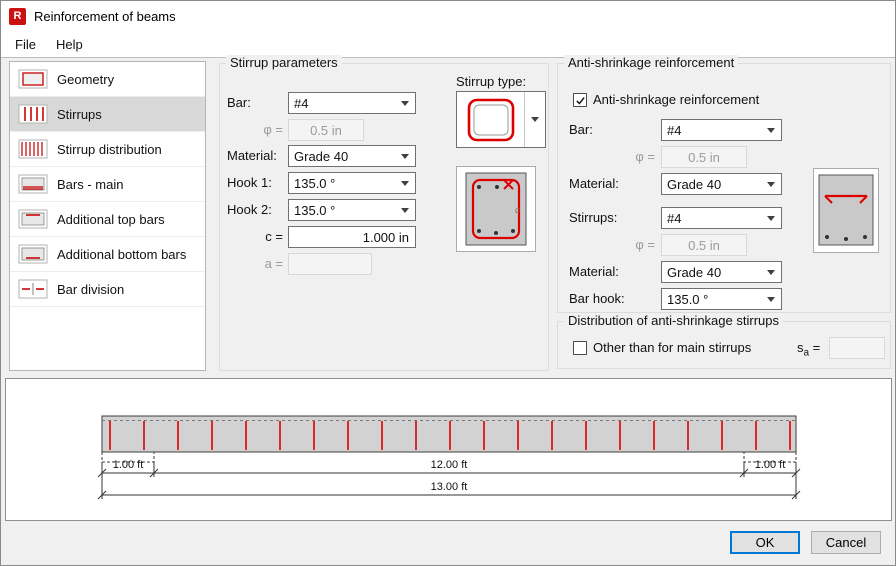 Image resolution: width=896 pixels, height=566 pixels. I want to click on sidebar-item-label: Bars - main, so click(90, 184).